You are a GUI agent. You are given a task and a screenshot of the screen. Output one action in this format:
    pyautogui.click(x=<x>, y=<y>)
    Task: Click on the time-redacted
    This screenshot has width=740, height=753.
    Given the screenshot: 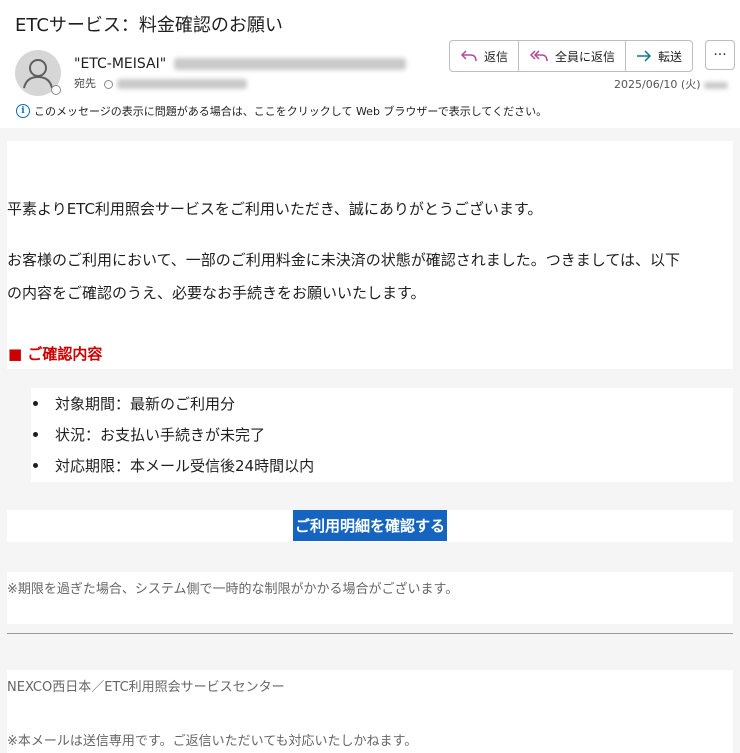 What is the action you would take?
    pyautogui.click(x=716, y=85)
    